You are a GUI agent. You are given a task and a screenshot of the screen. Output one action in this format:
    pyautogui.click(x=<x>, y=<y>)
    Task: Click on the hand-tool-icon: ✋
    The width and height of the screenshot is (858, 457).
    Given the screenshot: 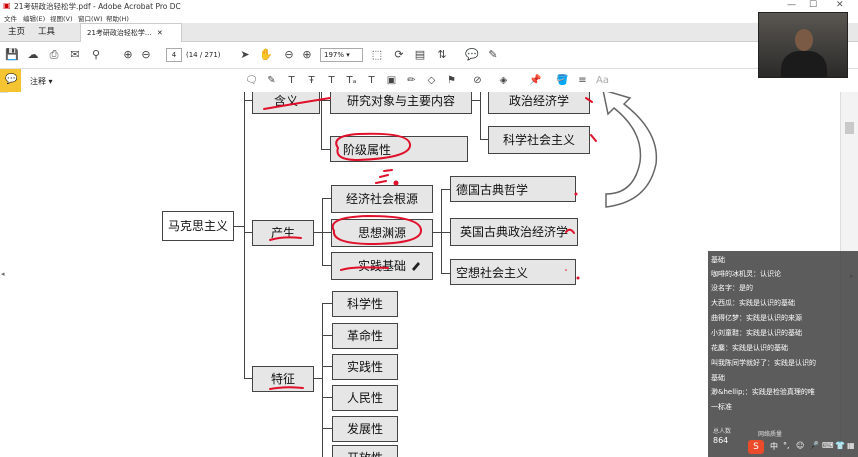 What is the action you would take?
    pyautogui.click(x=266, y=55)
    